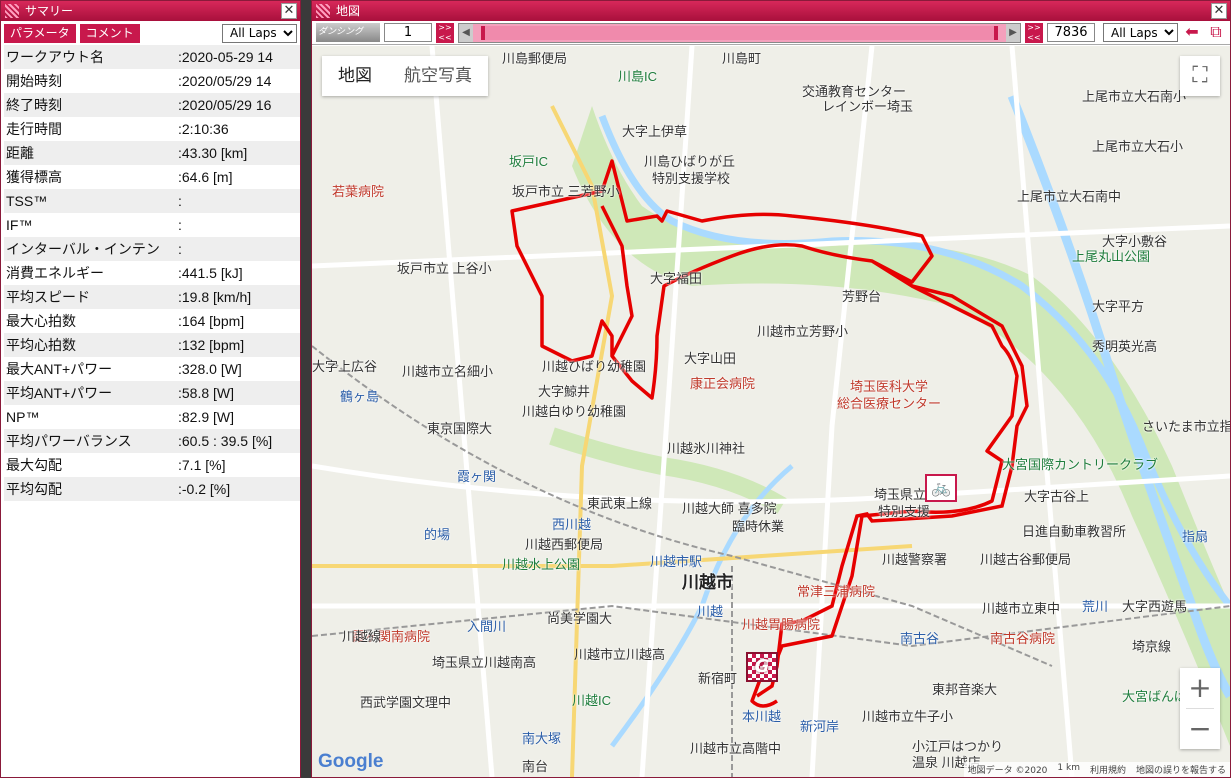 The image size is (1231, 778). What do you see at coordinates (1118, 305) in the screenshot?
I see `map-place-label: 大字平方` at bounding box center [1118, 305].